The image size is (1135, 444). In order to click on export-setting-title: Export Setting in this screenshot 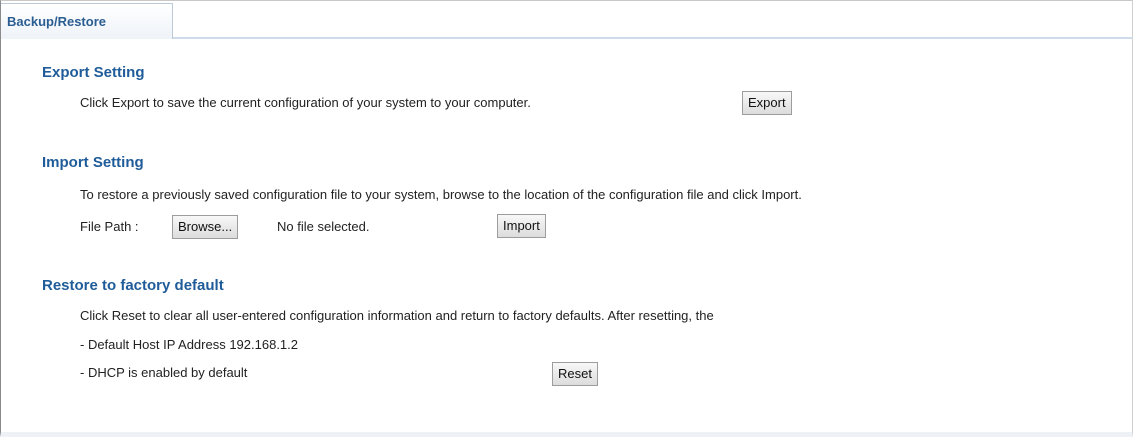, I will do `click(93, 72)`.